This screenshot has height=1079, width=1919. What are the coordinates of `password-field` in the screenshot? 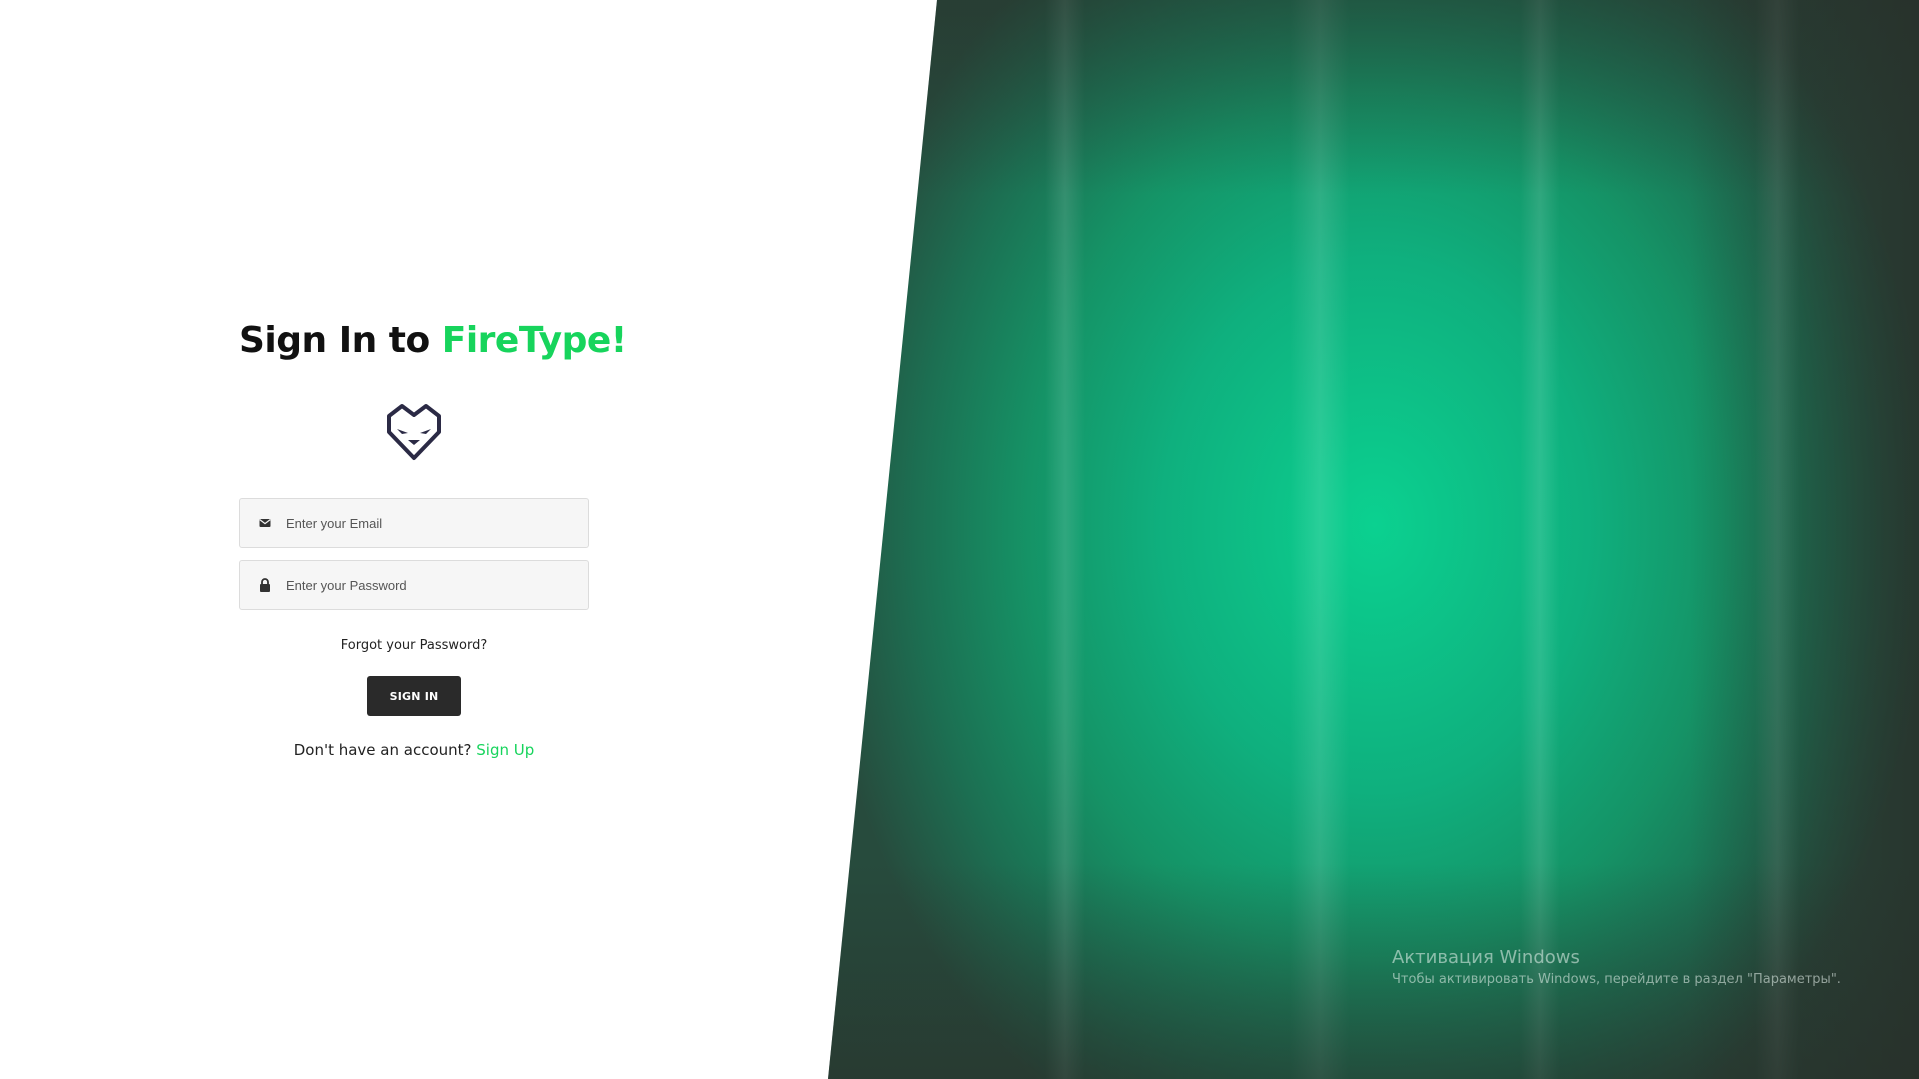 It's located at (414, 585).